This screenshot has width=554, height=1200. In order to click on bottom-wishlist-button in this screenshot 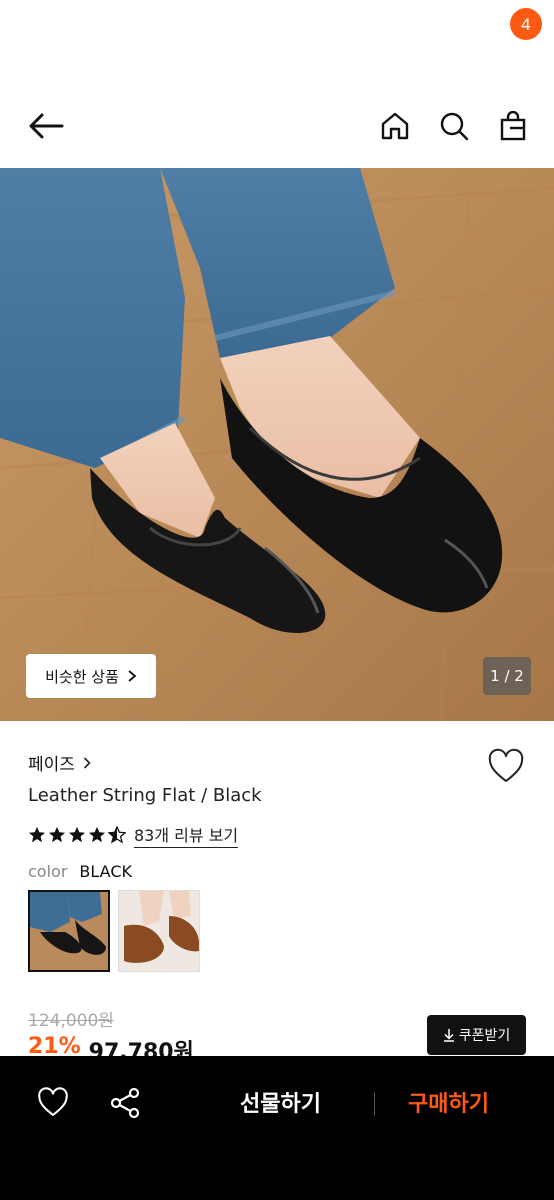, I will do `click(54, 1104)`.